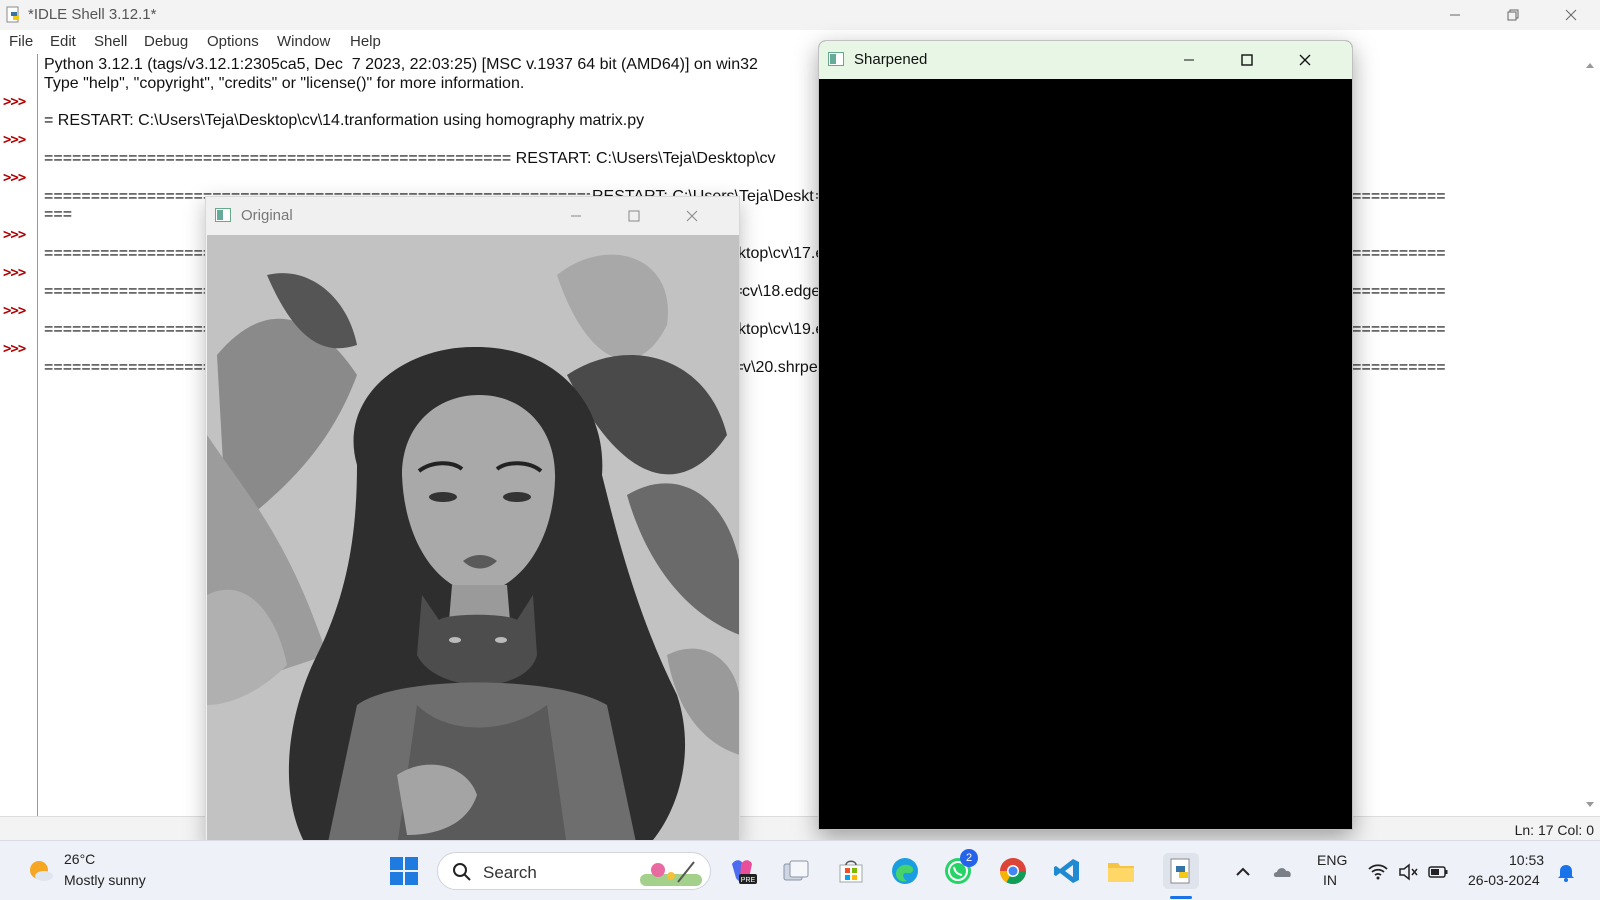 This screenshot has width=1600, height=900. What do you see at coordinates (1408, 872) in the screenshot?
I see `speaker-muted-icon` at bounding box center [1408, 872].